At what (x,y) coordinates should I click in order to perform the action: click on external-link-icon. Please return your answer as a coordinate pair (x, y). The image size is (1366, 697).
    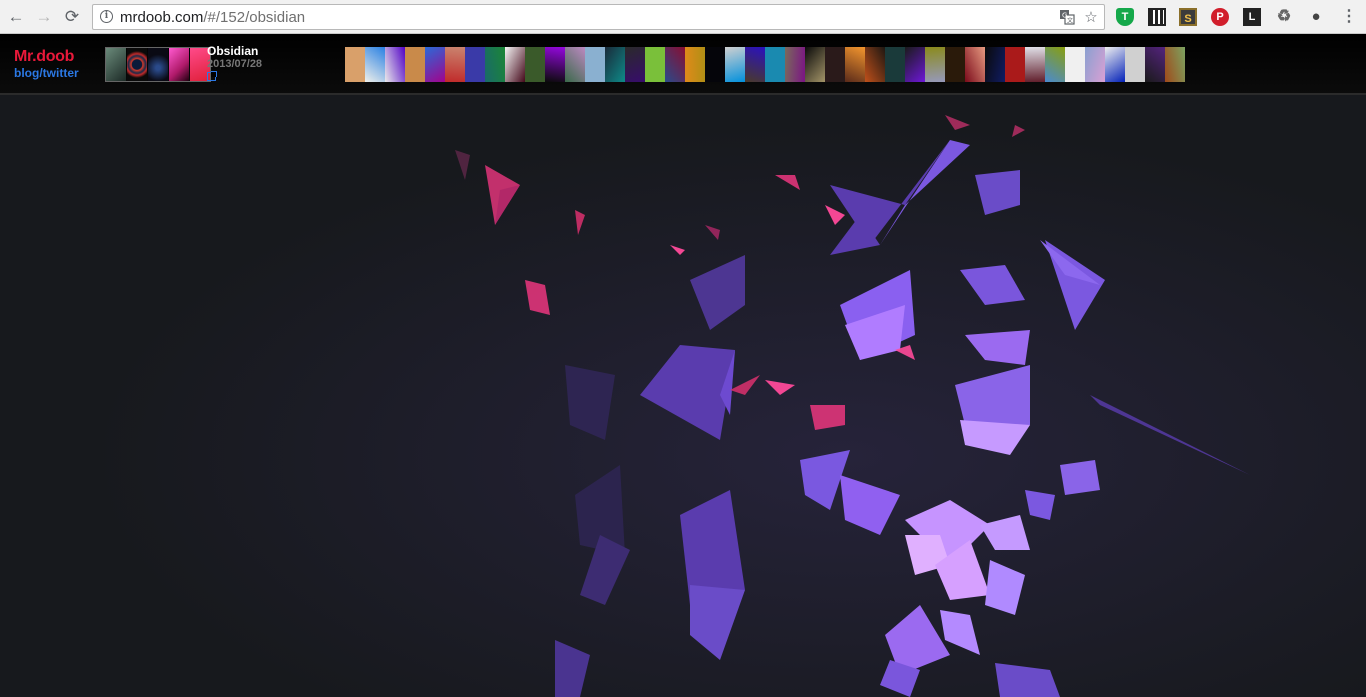
    Looking at the image, I should click on (212, 76).